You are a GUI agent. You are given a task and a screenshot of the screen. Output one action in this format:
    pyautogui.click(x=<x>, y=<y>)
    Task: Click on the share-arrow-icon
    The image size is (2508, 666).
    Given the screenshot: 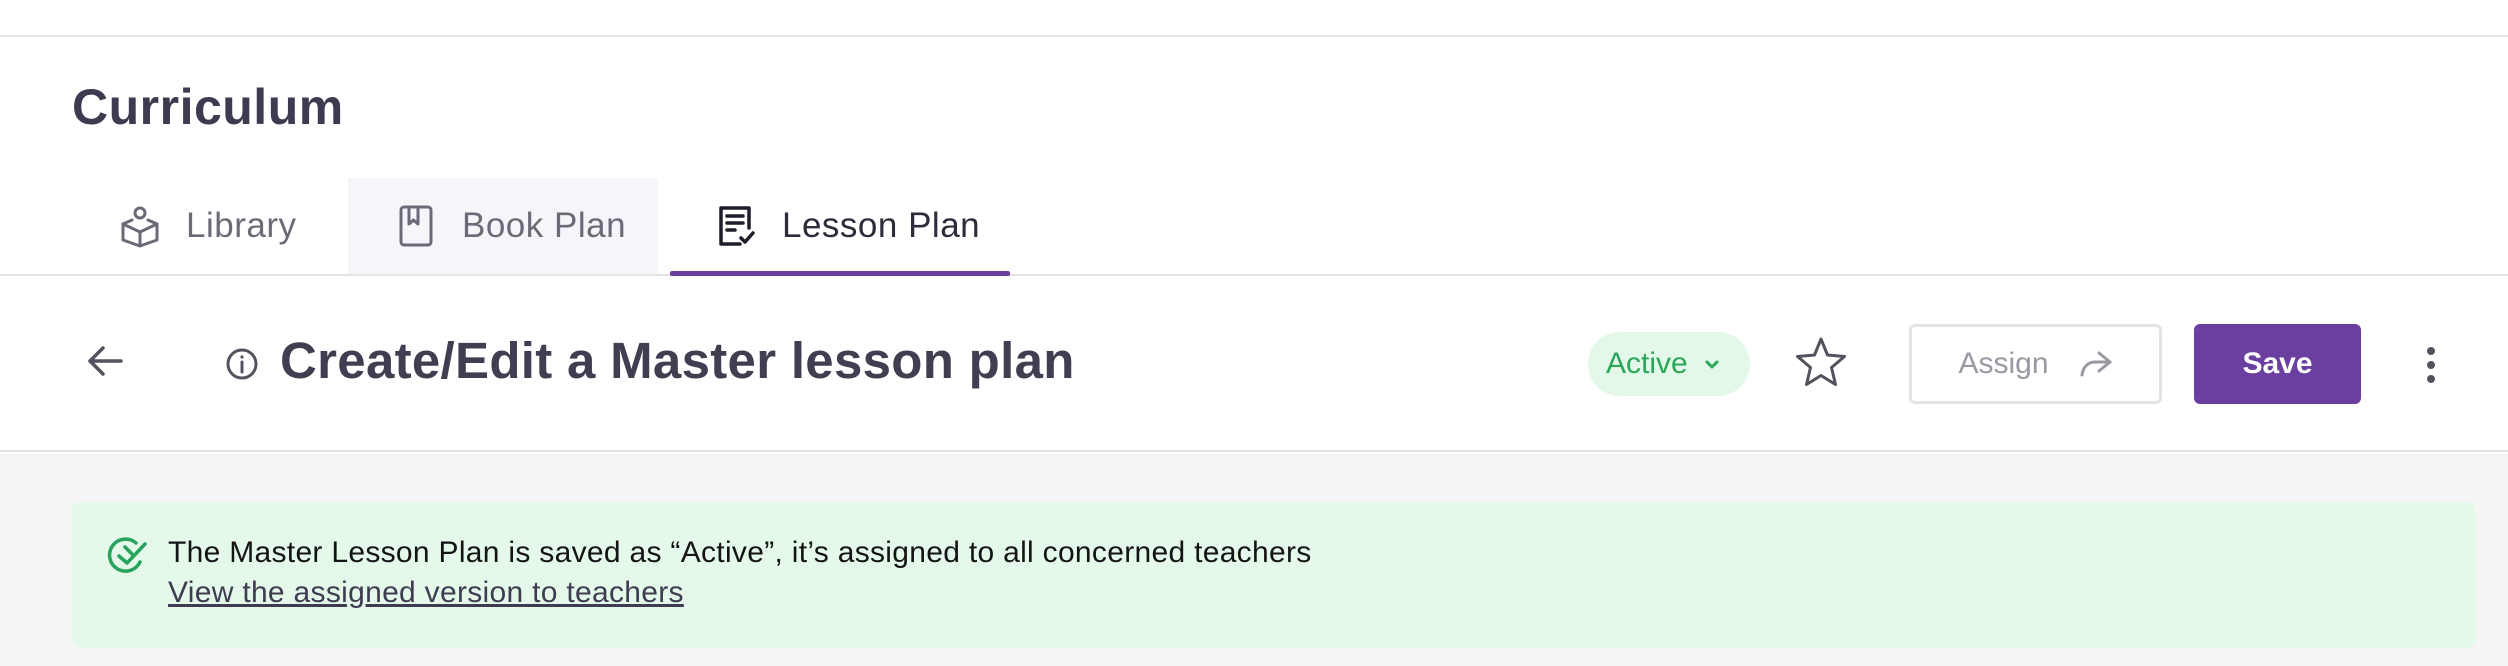 What is the action you would take?
    pyautogui.click(x=2096, y=364)
    